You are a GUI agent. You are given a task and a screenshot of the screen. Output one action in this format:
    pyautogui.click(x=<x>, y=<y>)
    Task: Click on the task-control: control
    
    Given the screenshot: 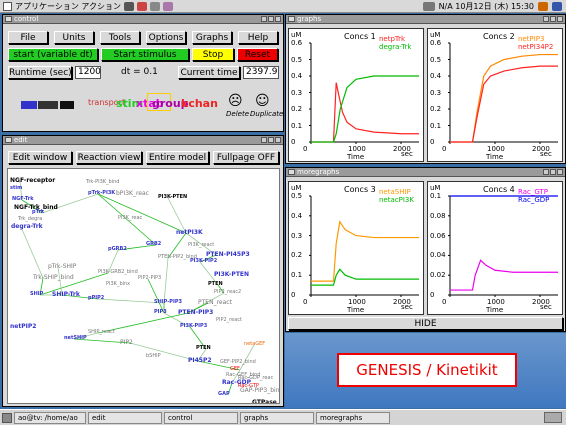 What is the action you would take?
    pyautogui.click(x=201, y=417)
    